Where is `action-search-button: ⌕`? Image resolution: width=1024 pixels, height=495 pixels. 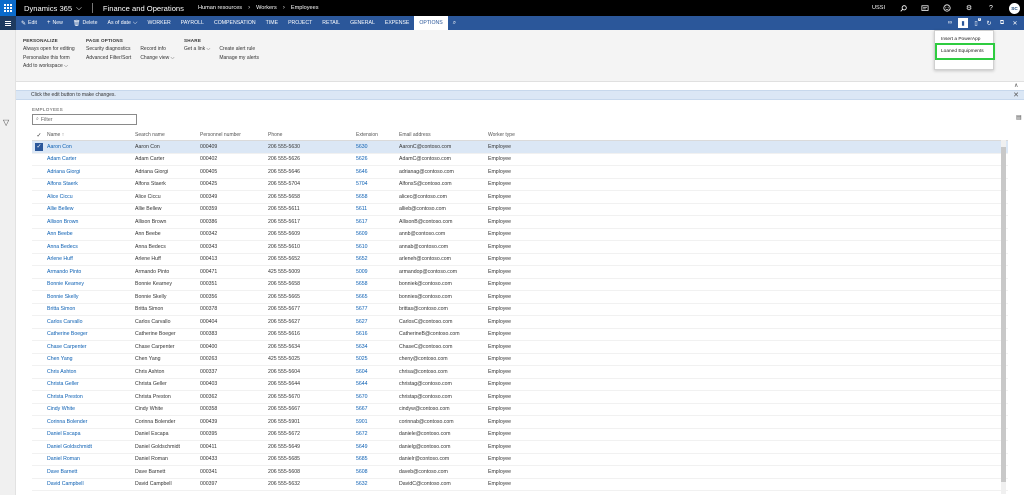 action-search-button: ⌕ is located at coordinates (454, 23).